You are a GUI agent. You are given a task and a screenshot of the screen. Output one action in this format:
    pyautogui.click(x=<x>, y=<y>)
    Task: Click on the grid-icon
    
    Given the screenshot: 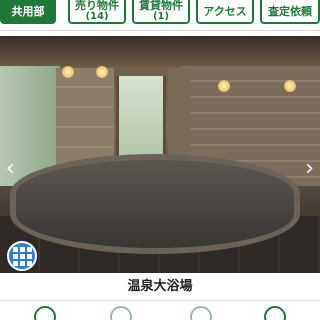 What is the action you would take?
    pyautogui.click(x=22, y=256)
    